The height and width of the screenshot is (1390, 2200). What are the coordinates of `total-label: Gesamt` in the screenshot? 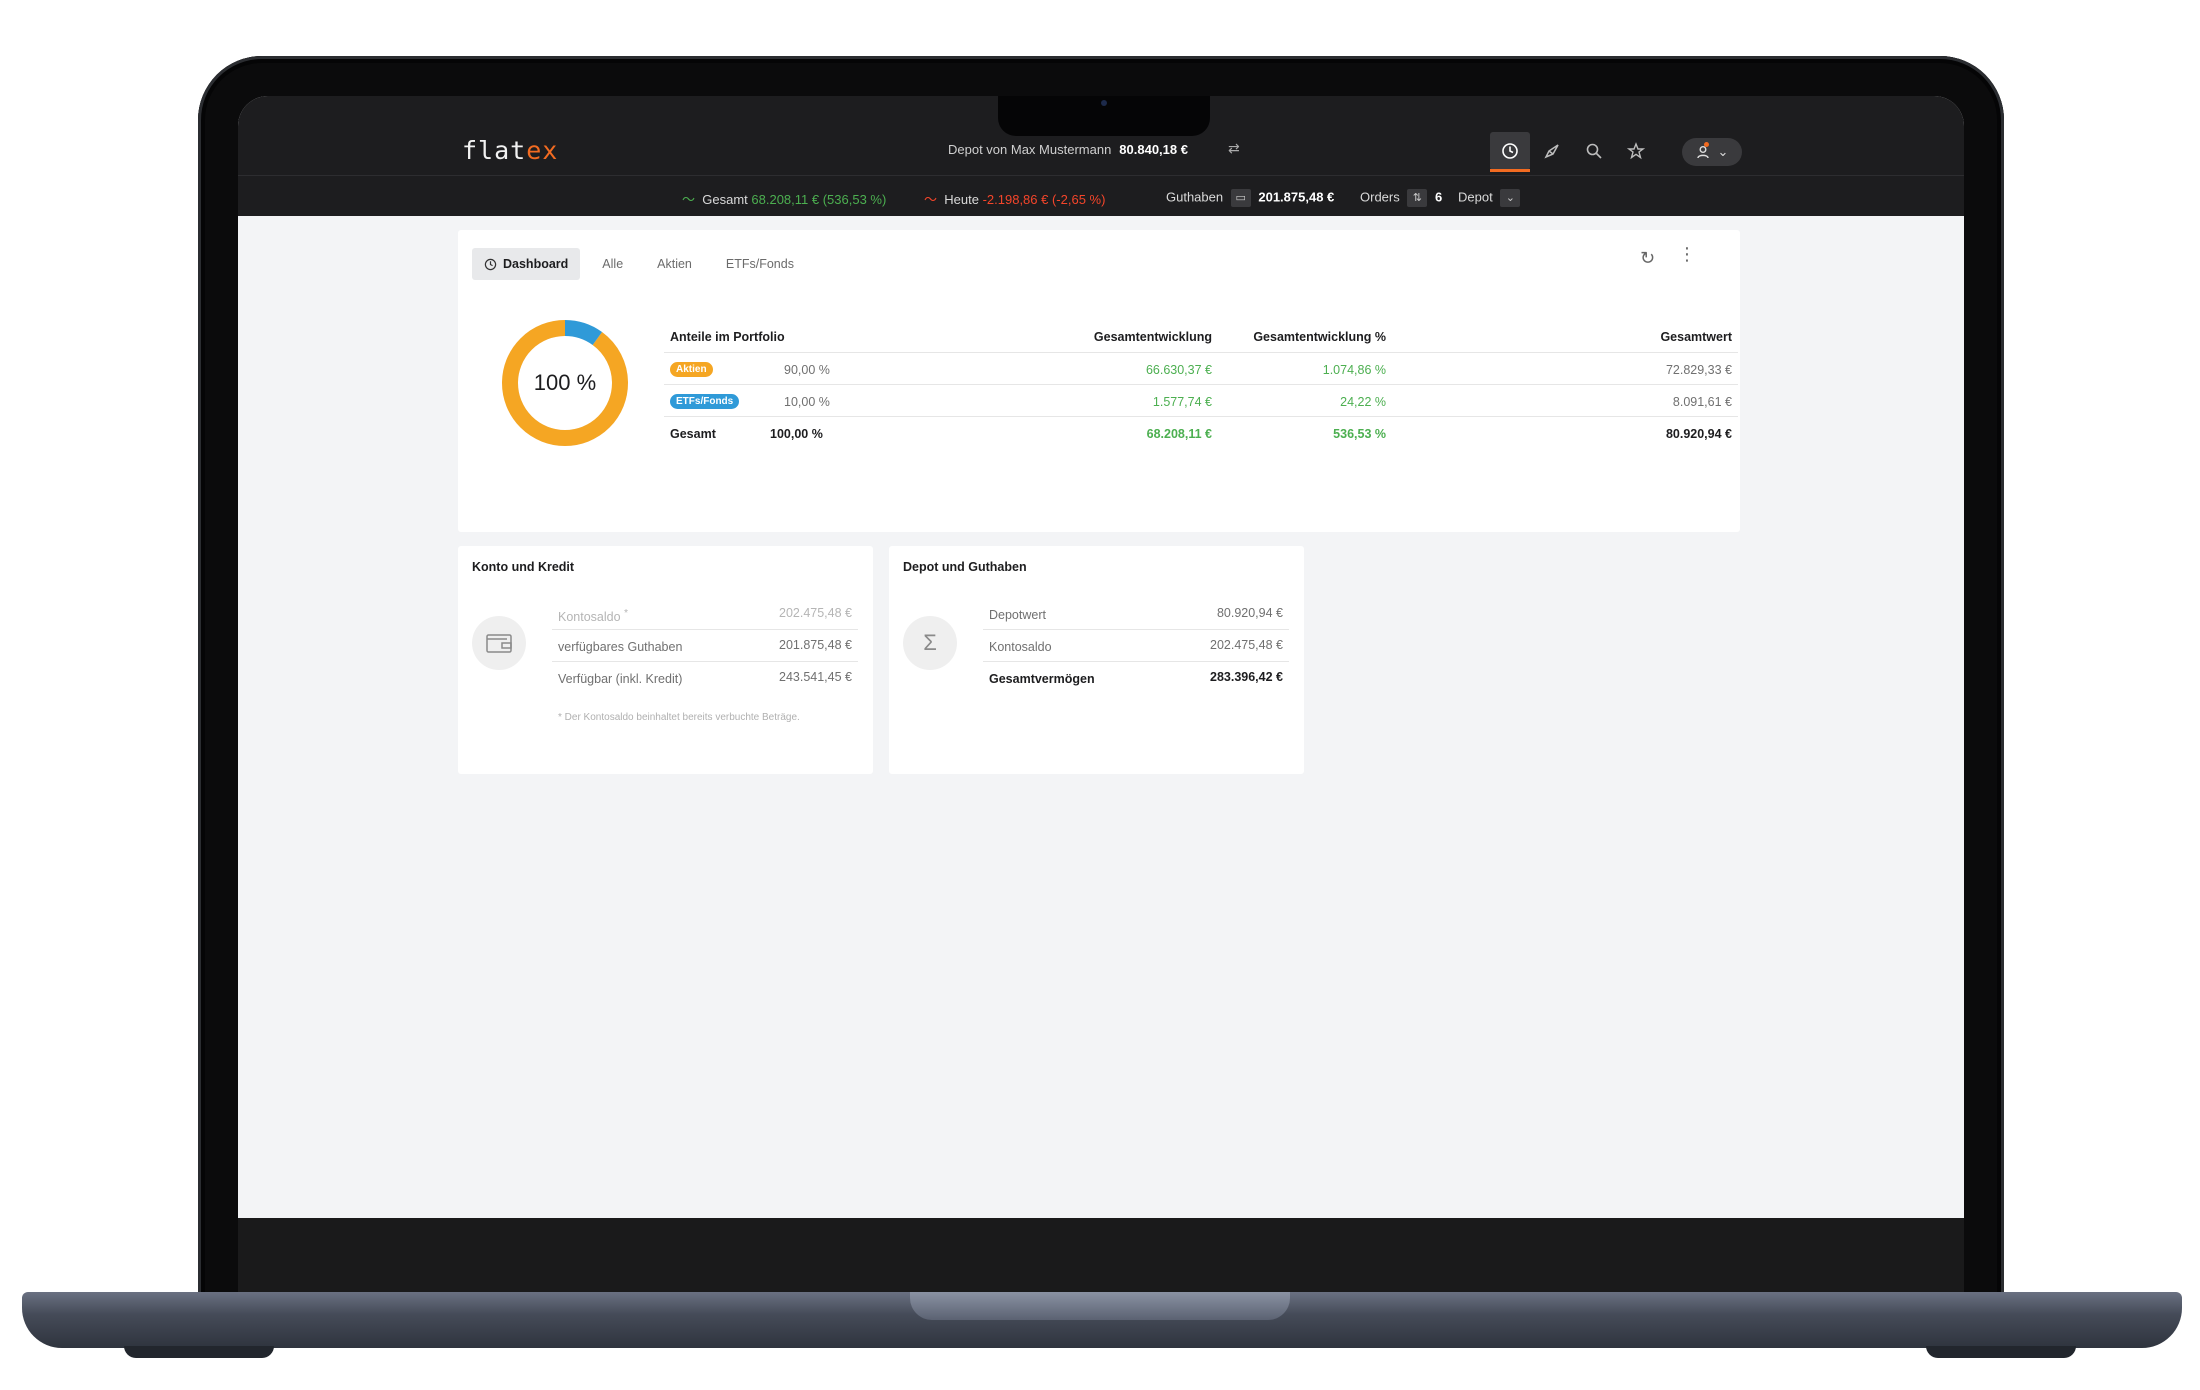 It's located at (693, 434).